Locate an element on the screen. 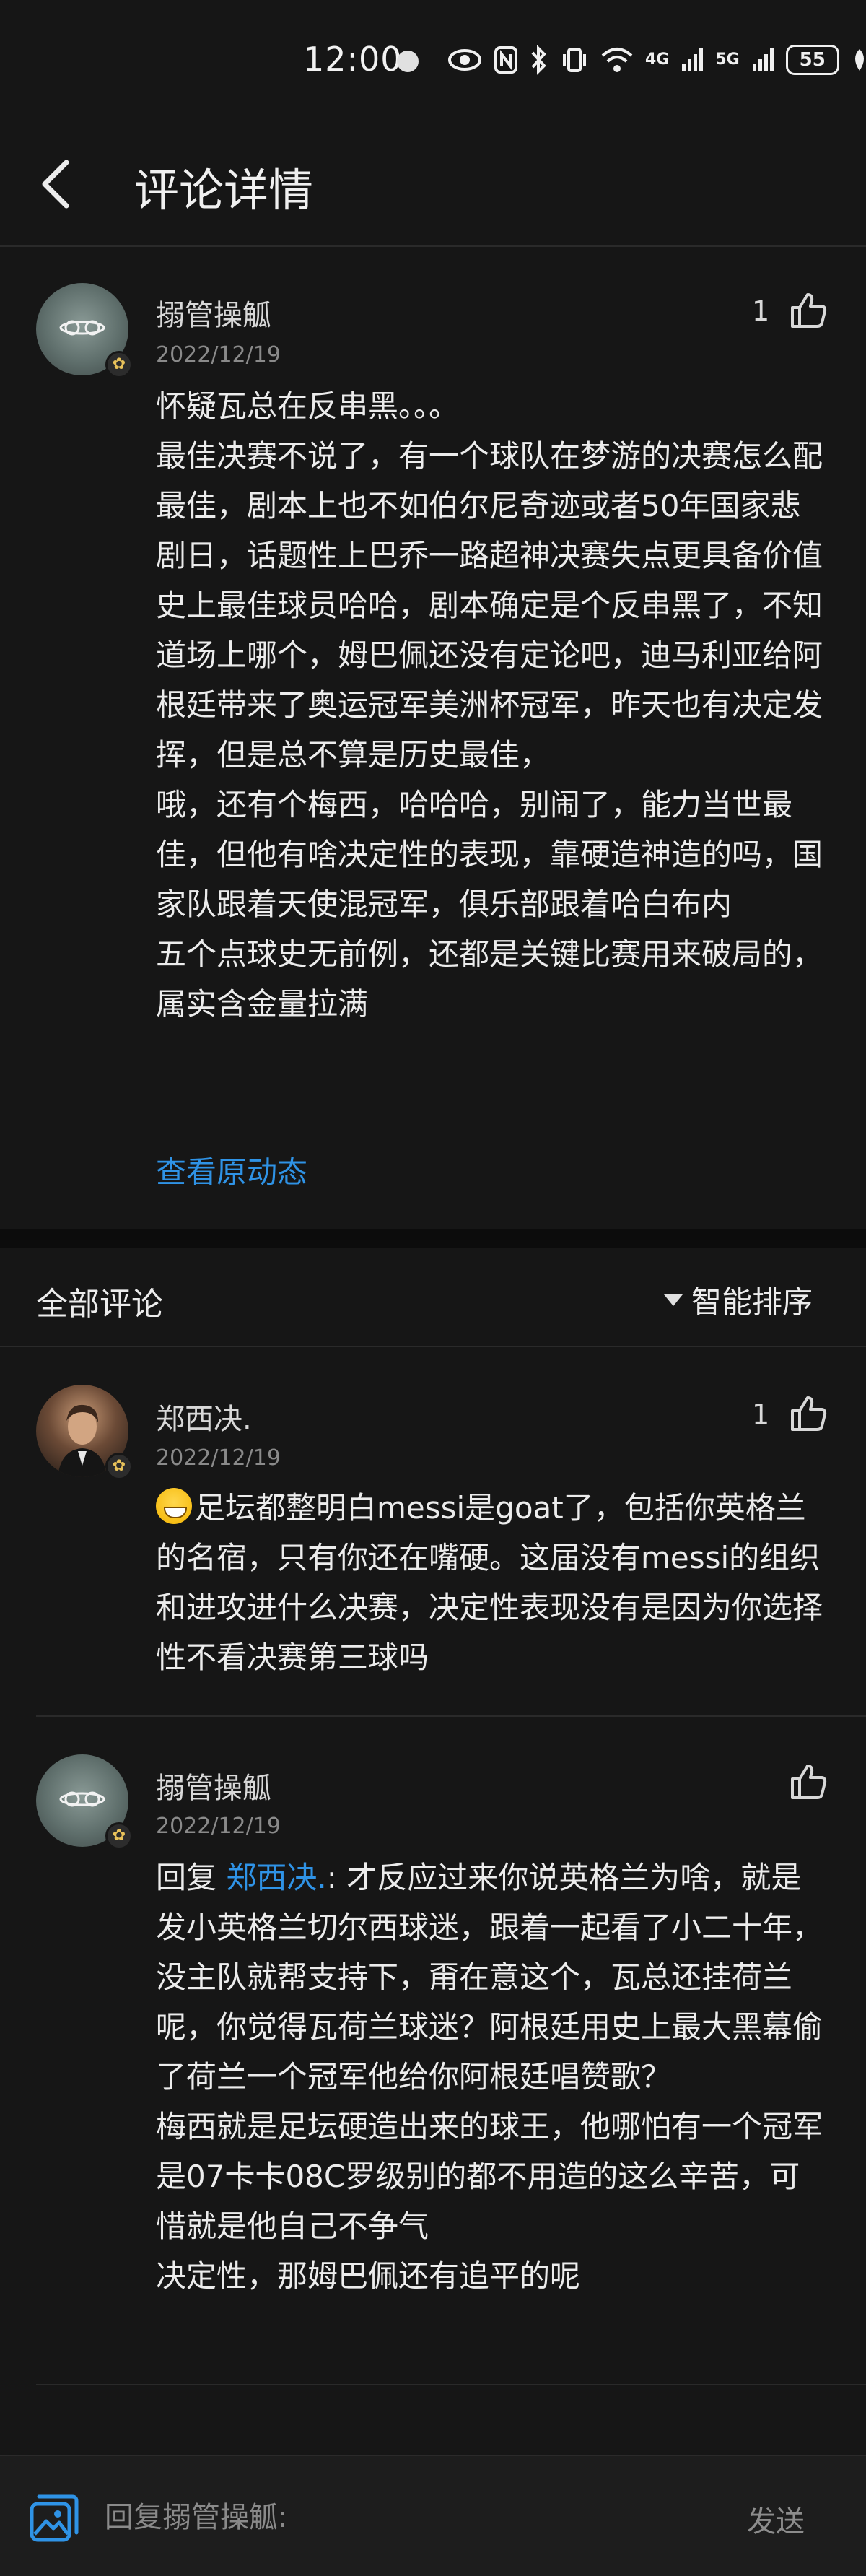 The width and height of the screenshot is (866, 2576). signal-5g-label: 5G is located at coordinates (727, 60).